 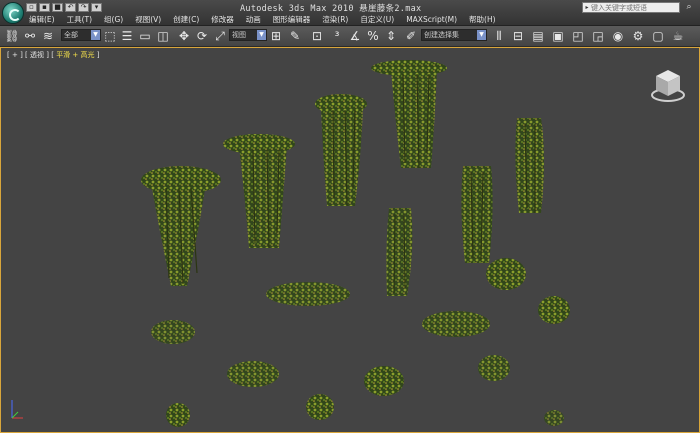 I want to click on schematic-view-icon: ◲, so click(x=598, y=36).